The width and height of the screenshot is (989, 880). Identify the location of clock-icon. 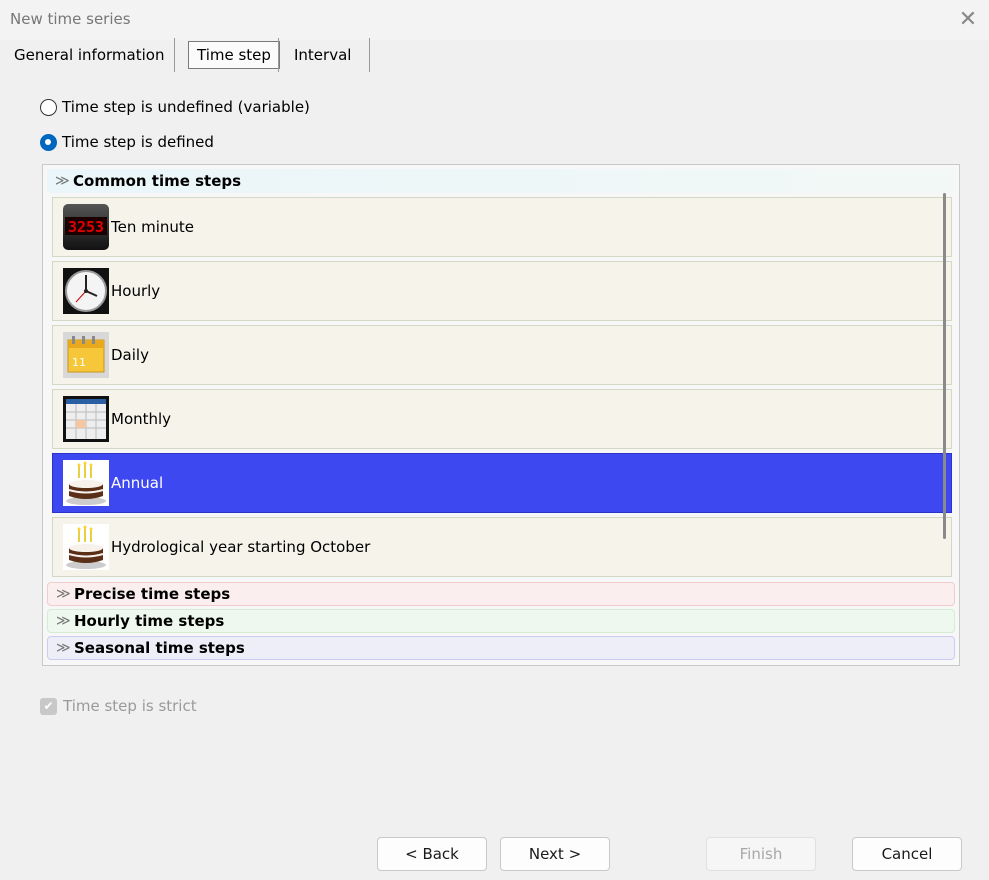
(86, 291).